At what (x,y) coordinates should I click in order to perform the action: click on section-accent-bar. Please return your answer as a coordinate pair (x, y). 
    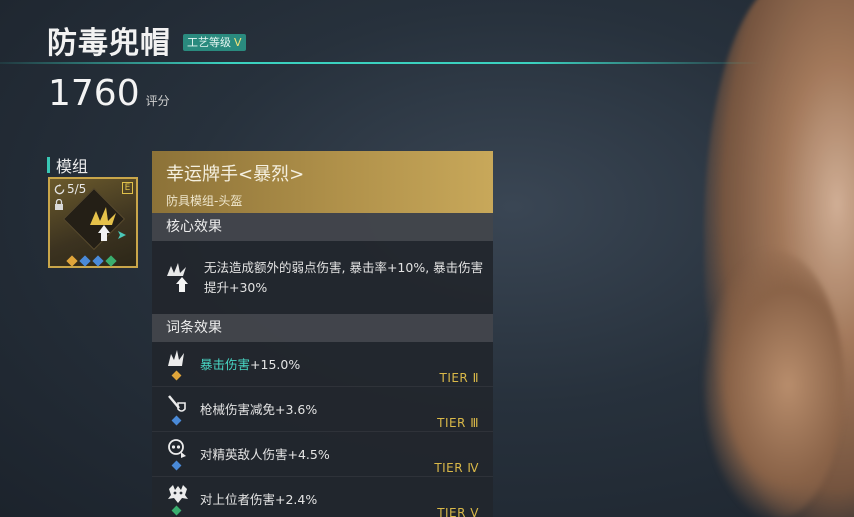
    Looking at the image, I should click on (48, 165).